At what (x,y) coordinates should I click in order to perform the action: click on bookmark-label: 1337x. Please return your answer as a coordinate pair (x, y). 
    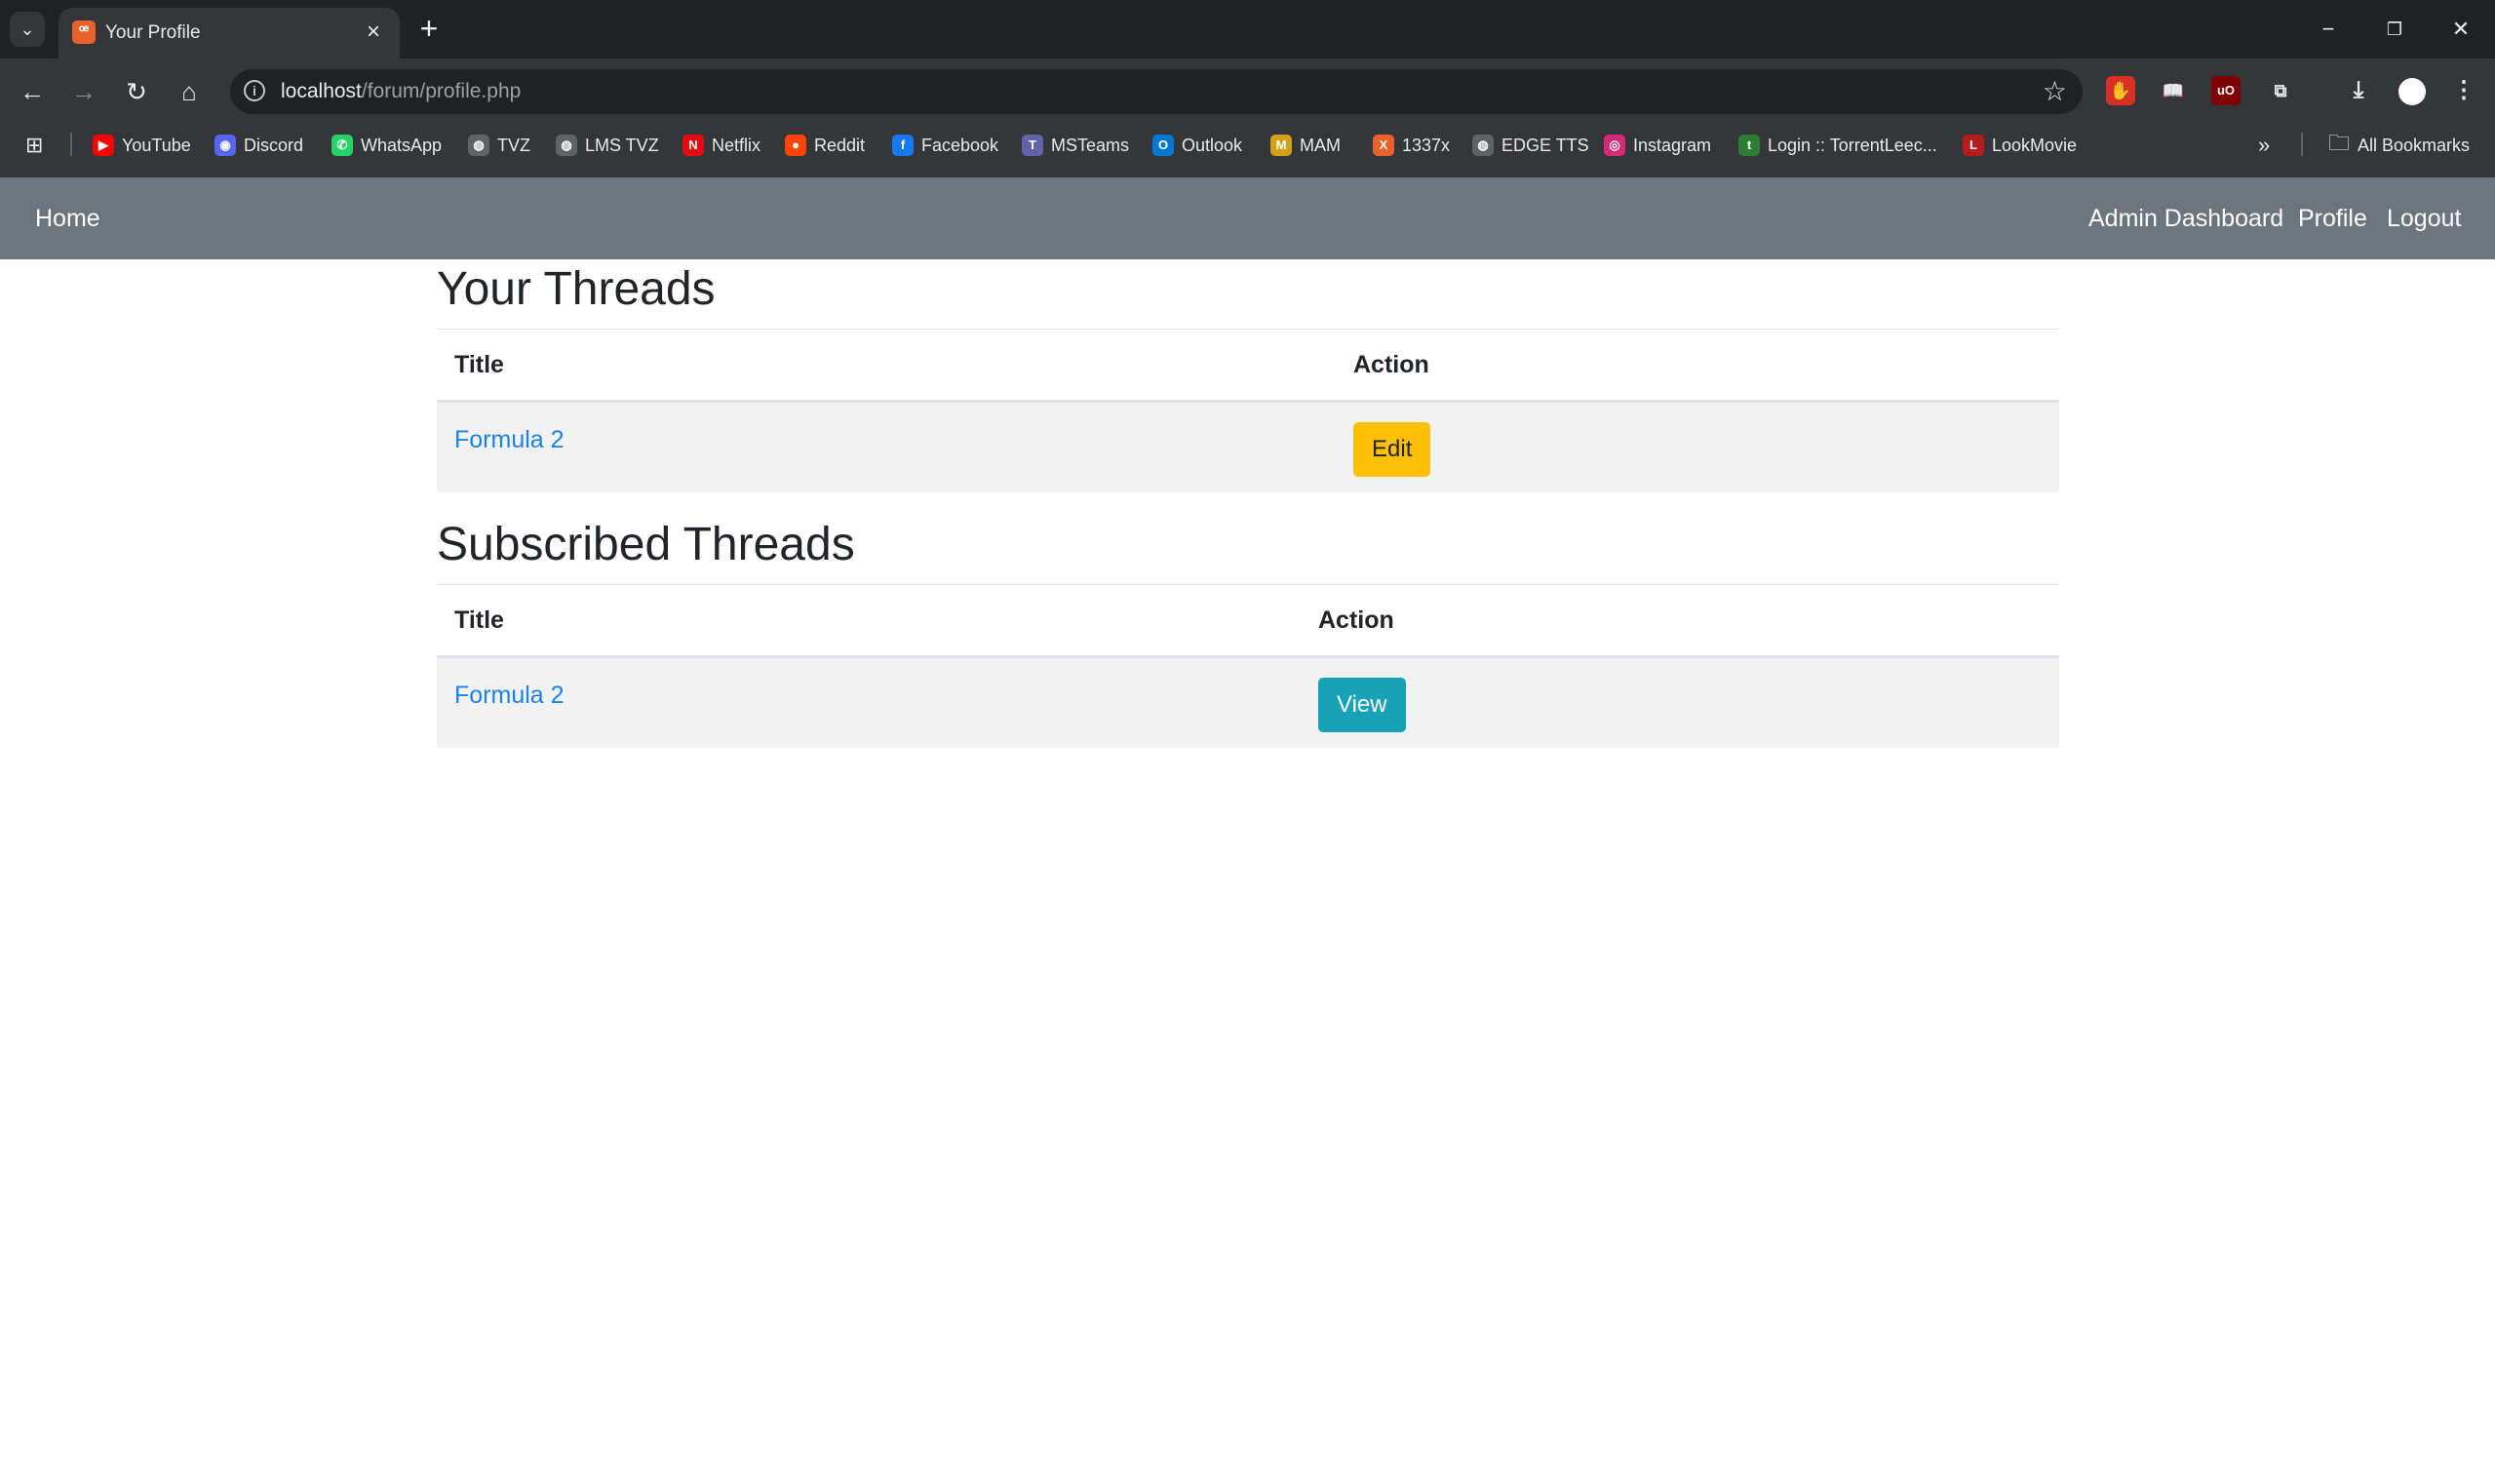
    Looking at the image, I should click on (1426, 145).